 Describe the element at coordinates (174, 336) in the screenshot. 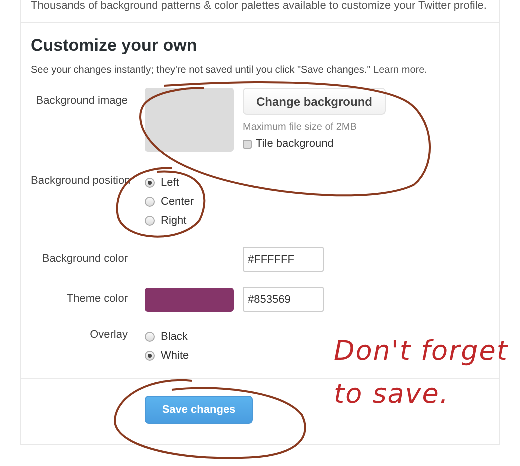

I see `radio-label: Black` at that location.